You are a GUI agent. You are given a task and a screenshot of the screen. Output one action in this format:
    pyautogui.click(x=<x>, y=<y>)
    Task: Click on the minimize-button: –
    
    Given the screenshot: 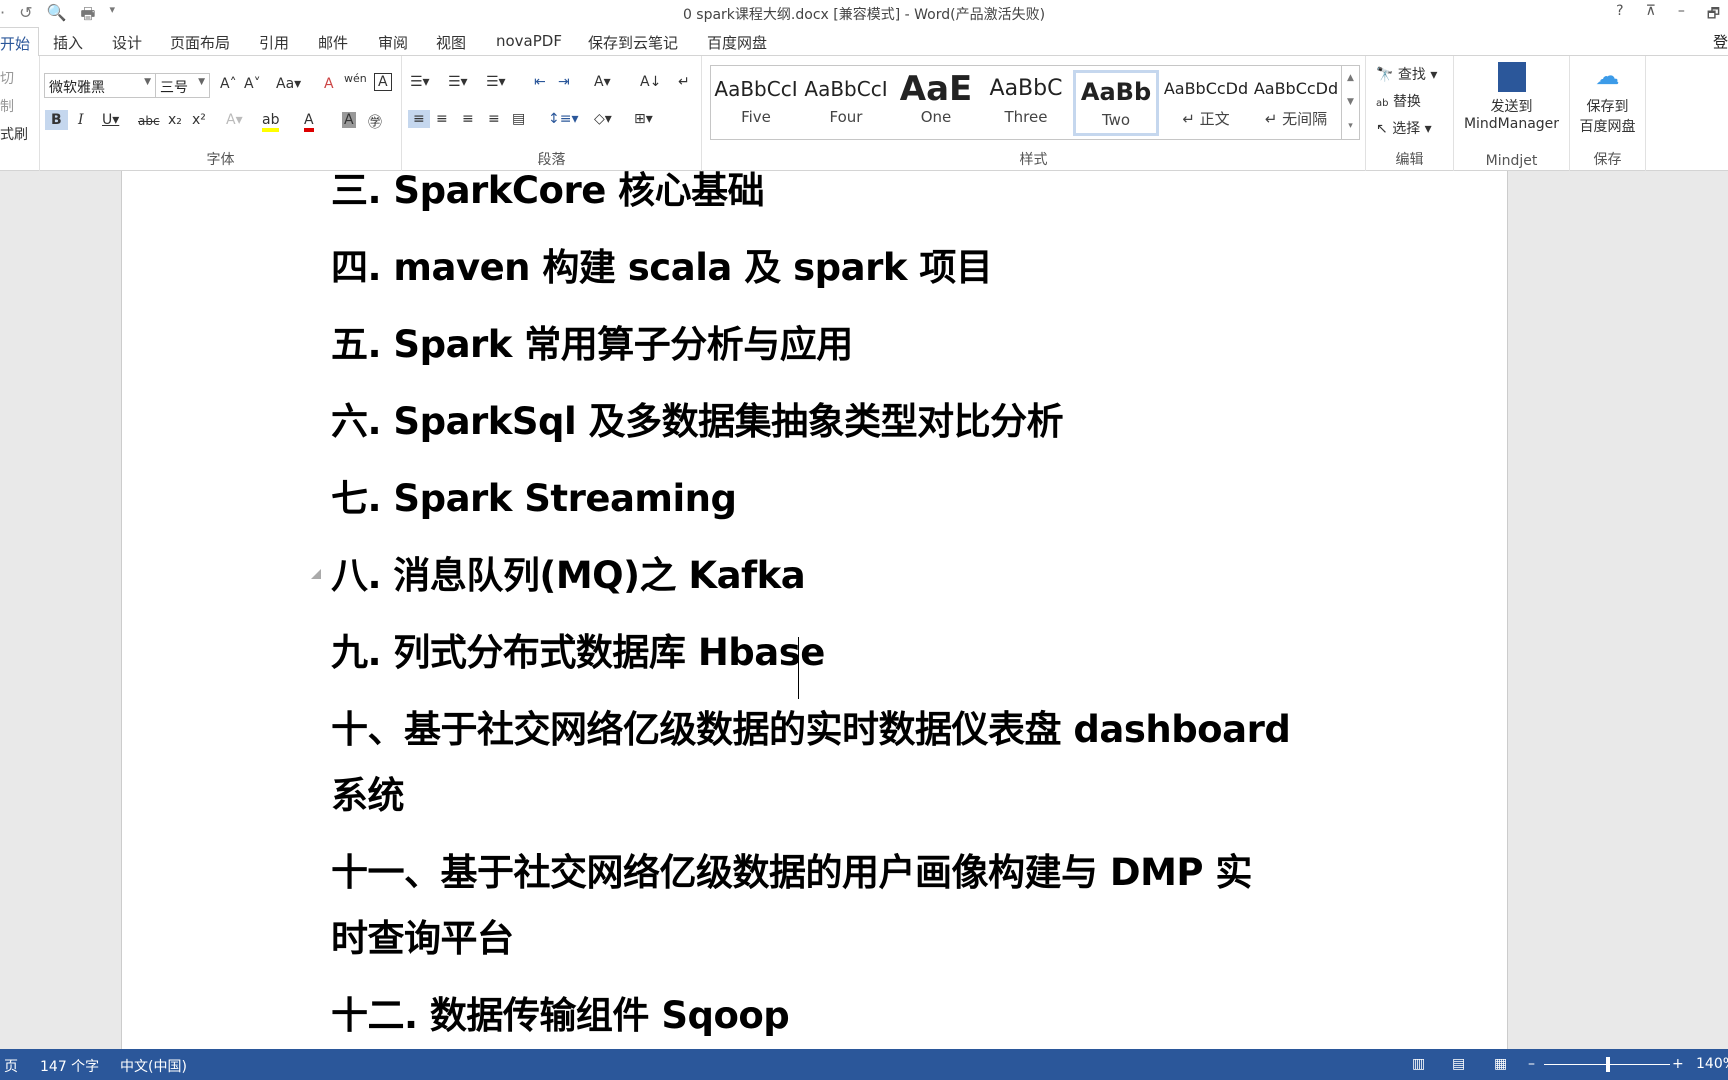 What is the action you would take?
    pyautogui.click(x=1681, y=15)
    